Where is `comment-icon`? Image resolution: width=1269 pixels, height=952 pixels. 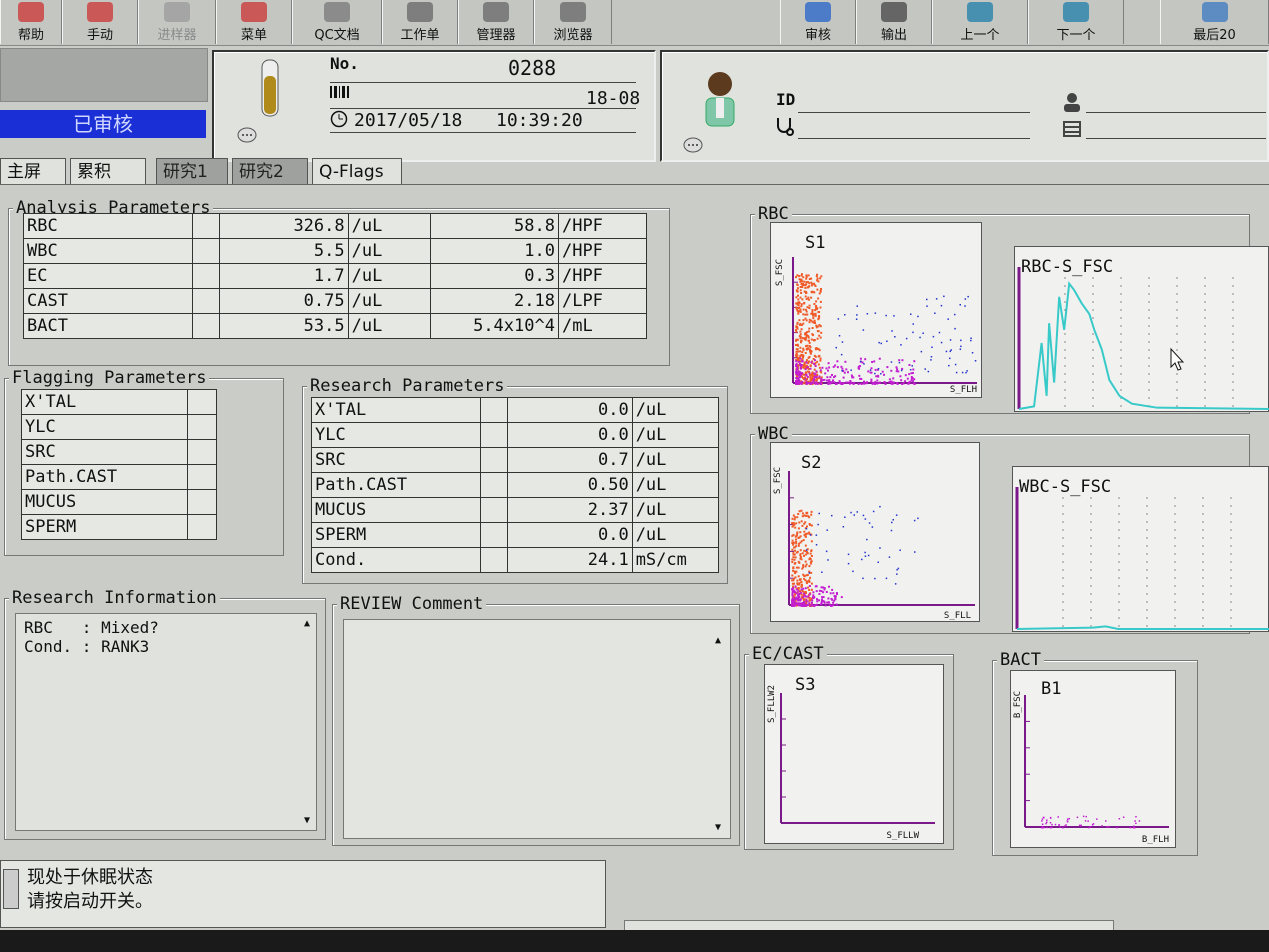 comment-icon is located at coordinates (247, 136).